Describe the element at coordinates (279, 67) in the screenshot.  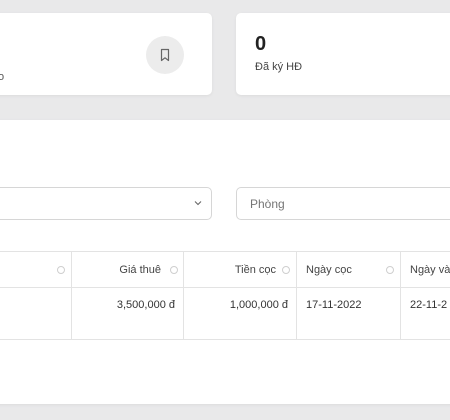
I see `stat-label: Đã ký HĐ` at that location.